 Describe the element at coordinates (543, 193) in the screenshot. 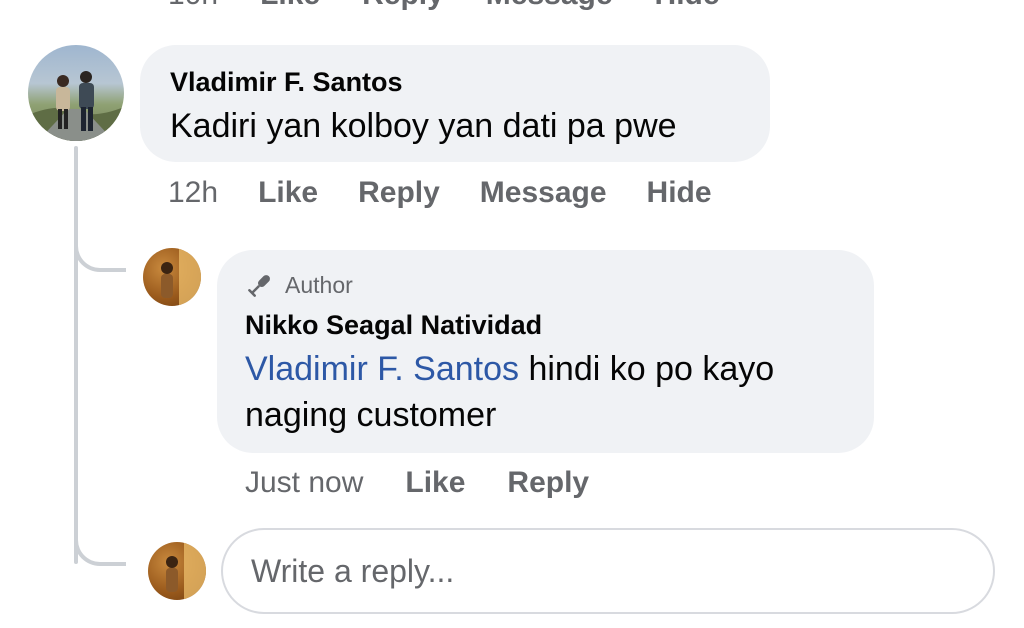

I see `message-button: Message` at that location.